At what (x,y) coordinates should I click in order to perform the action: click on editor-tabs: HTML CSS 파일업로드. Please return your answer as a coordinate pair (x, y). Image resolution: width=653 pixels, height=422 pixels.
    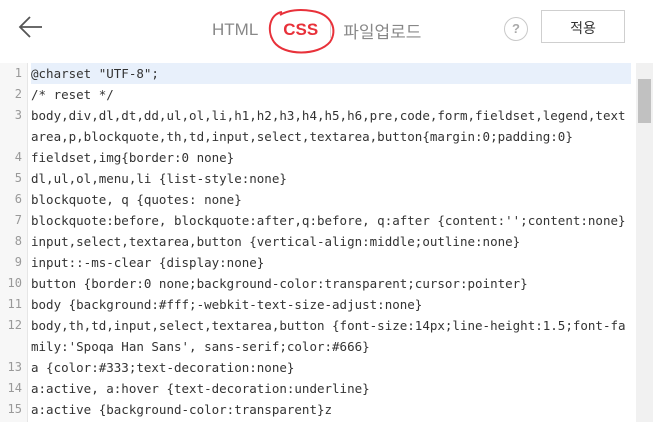
    Looking at the image, I should click on (316, 31).